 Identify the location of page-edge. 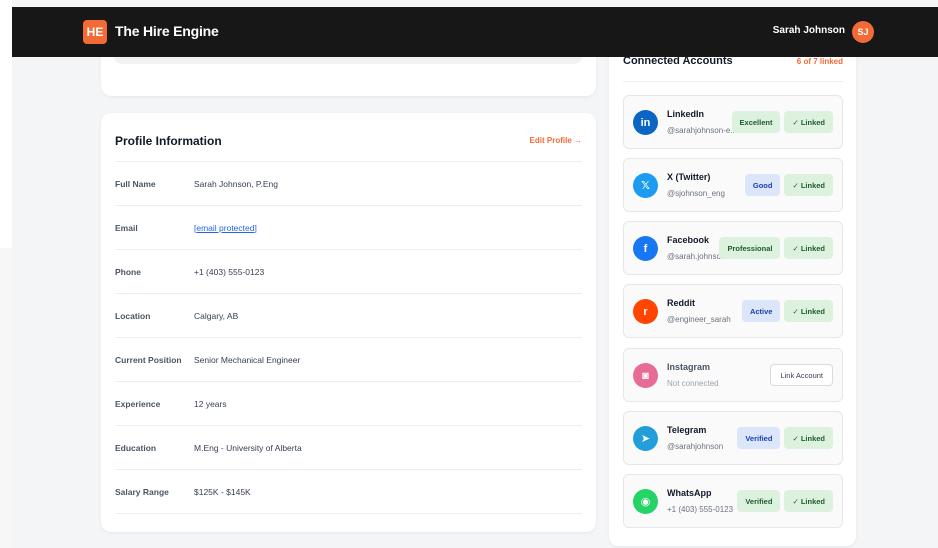
(6, 398).